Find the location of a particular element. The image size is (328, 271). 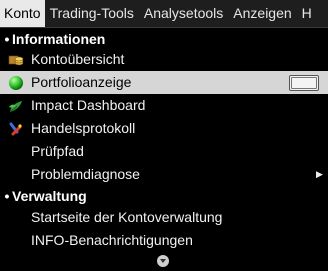

section-label: Verwaltung is located at coordinates (49, 196).